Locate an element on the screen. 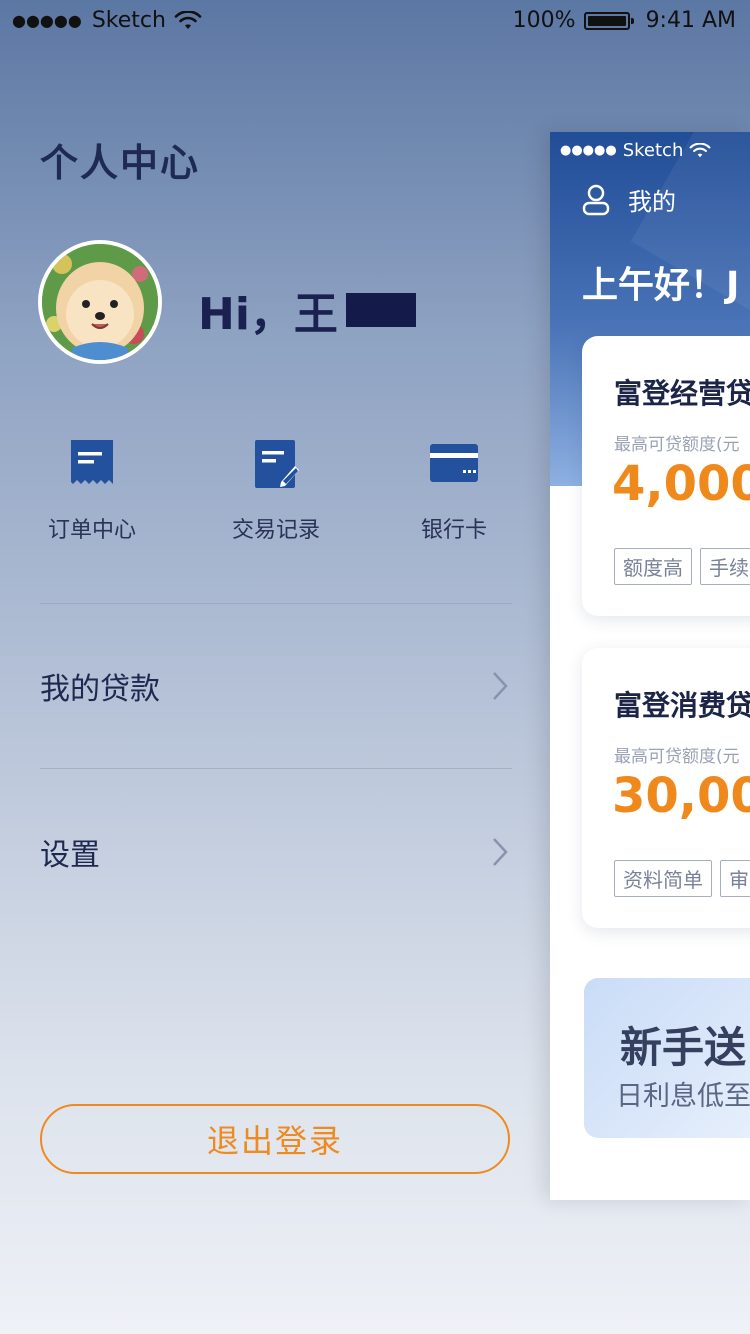 This screenshot has height=1334, width=750. loan-tags: 资料简单 审 is located at coordinates (682, 878).